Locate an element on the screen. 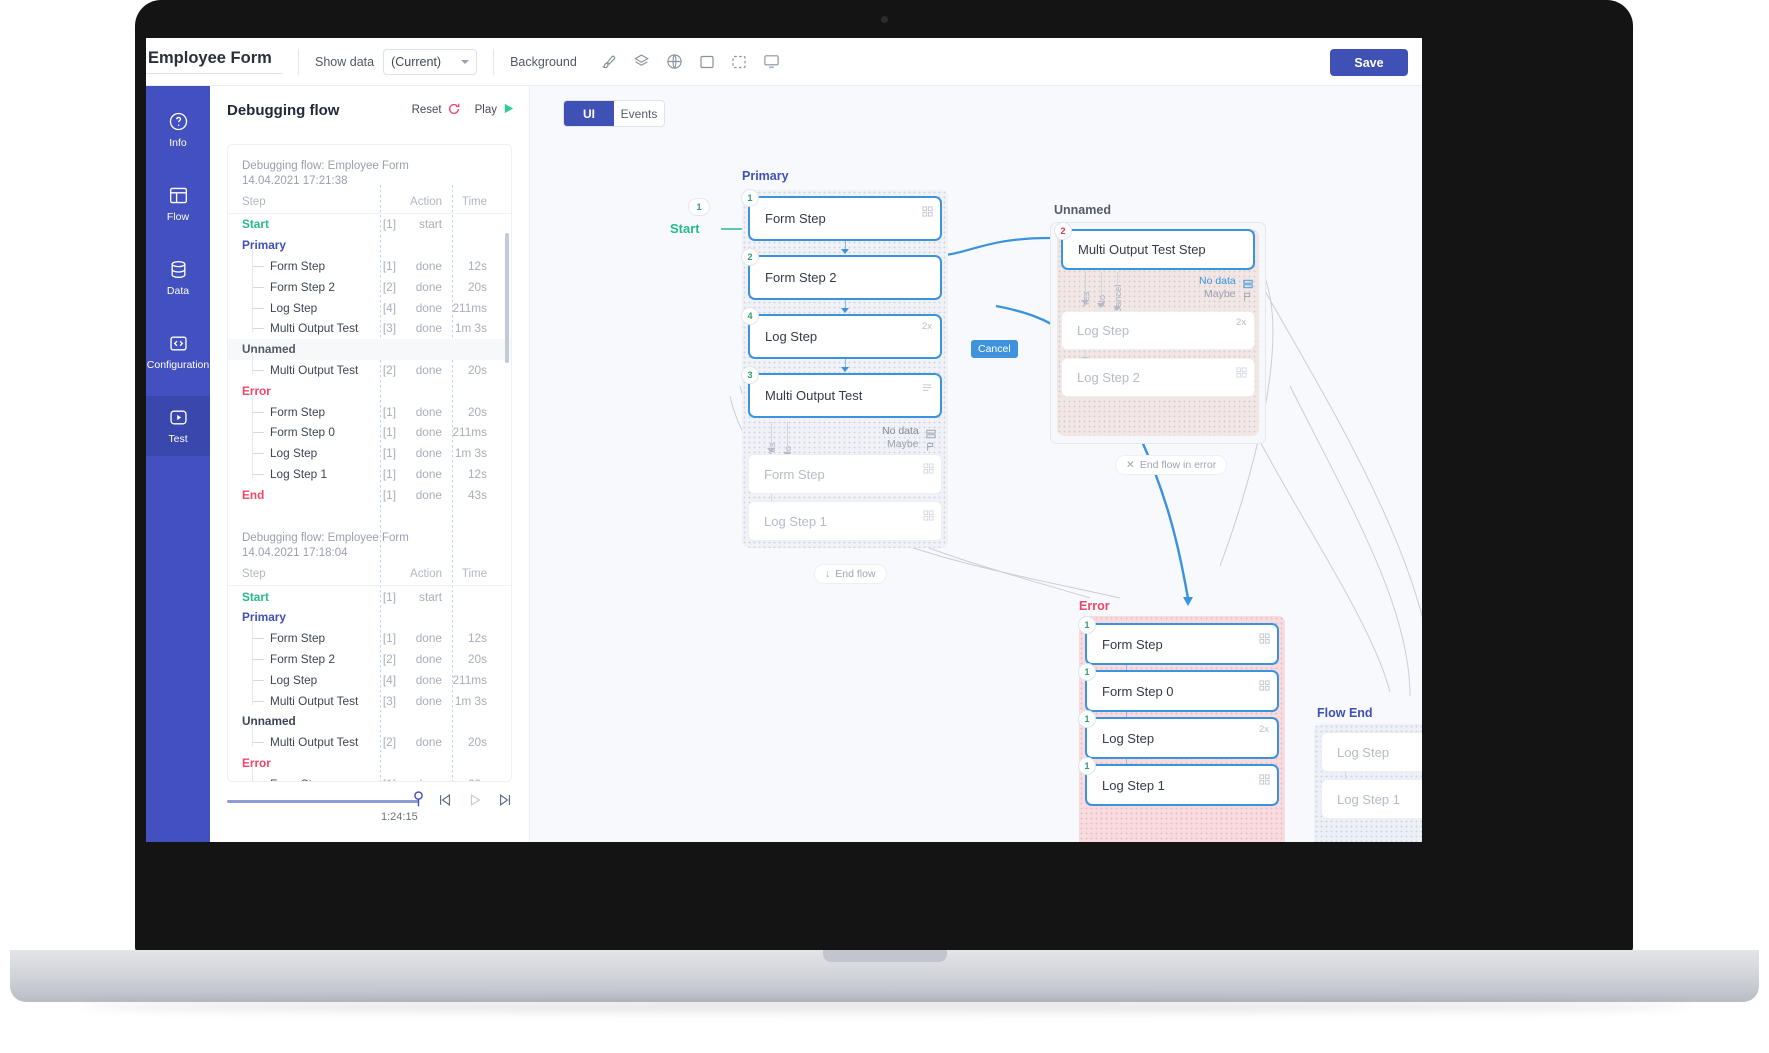  cell-index: [2] is located at coordinates (389, 658).